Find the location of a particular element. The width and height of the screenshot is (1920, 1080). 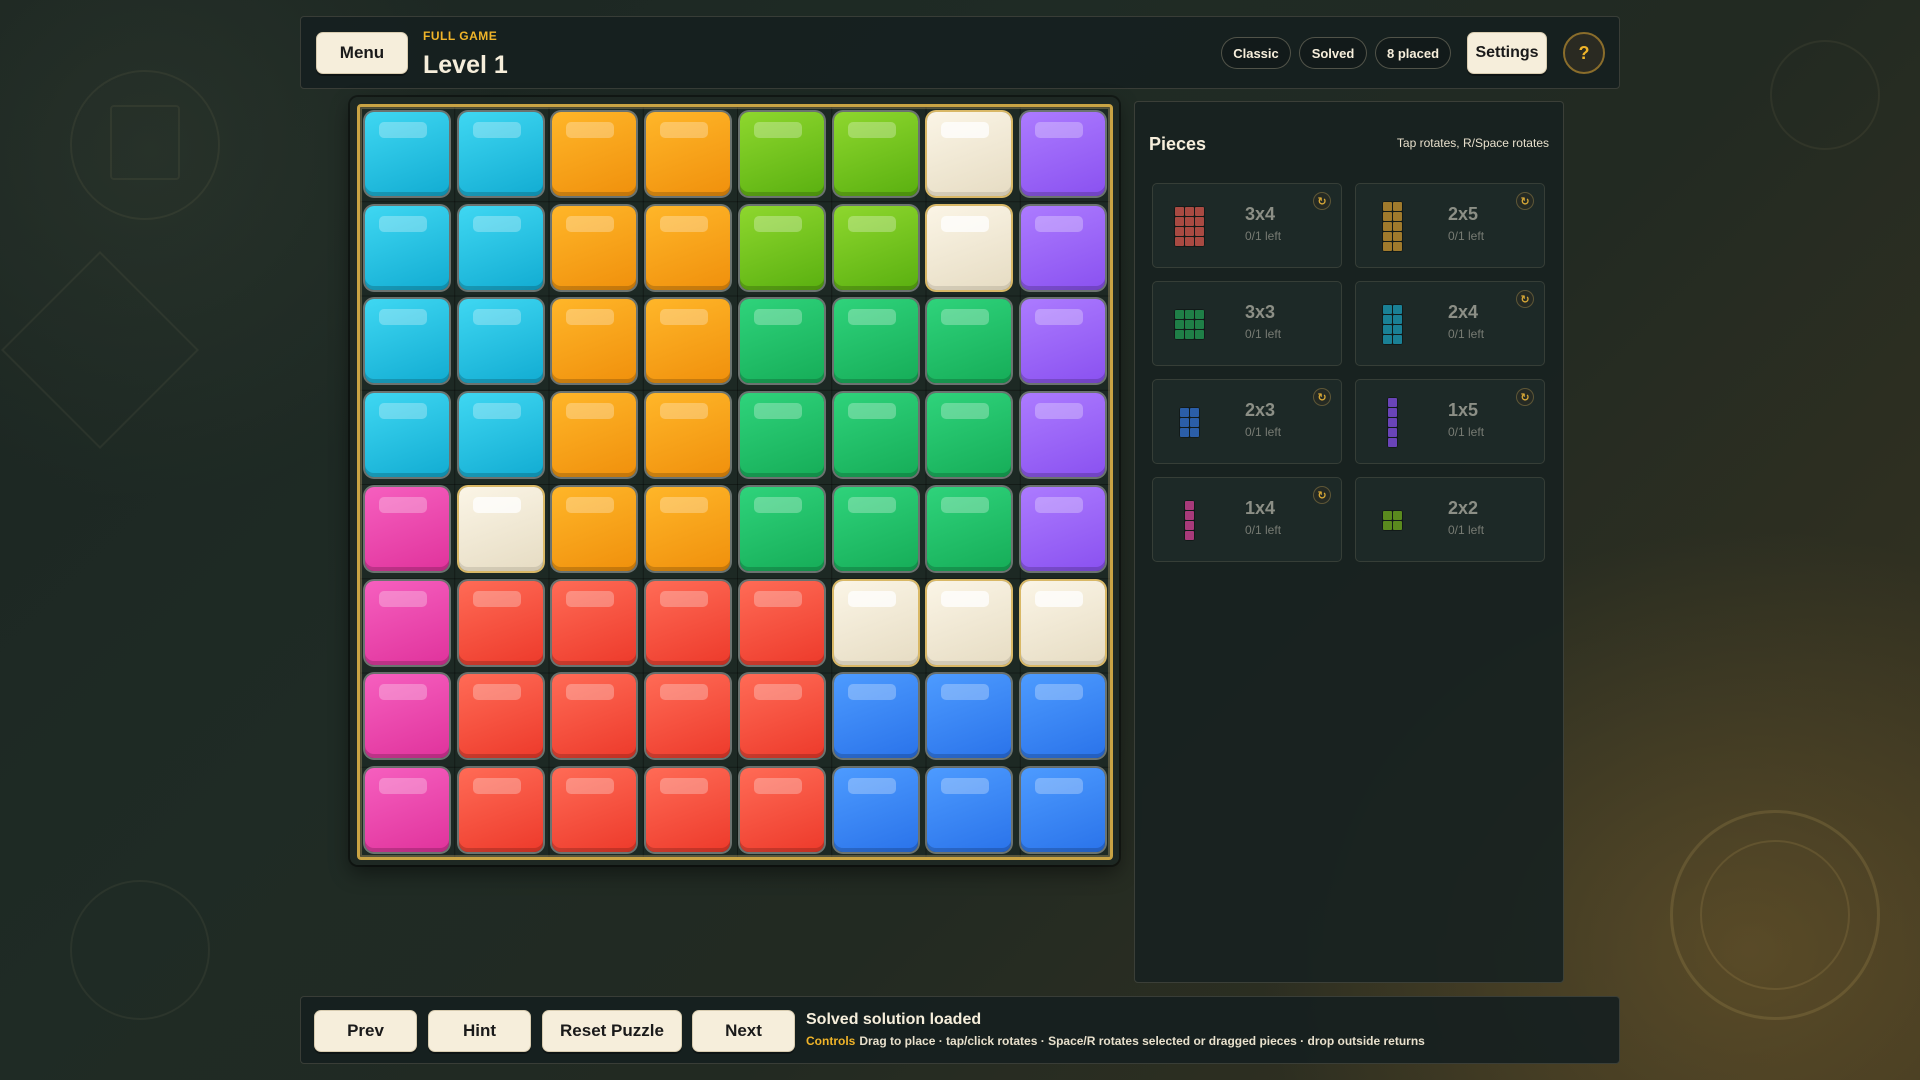

piece-remaining-count: 0/1 left is located at coordinates (1263, 530).